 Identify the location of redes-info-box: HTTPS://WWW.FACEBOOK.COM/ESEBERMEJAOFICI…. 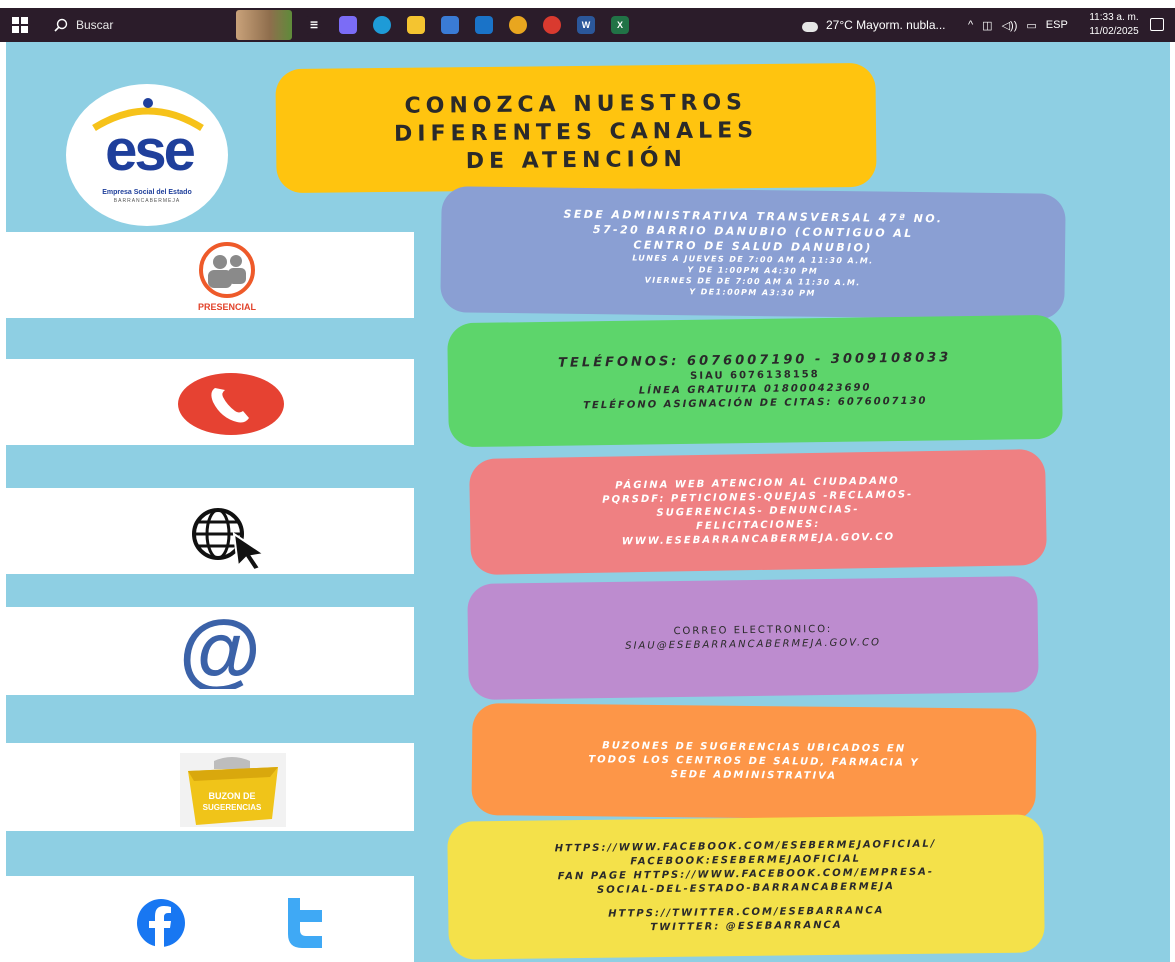
(746, 887).